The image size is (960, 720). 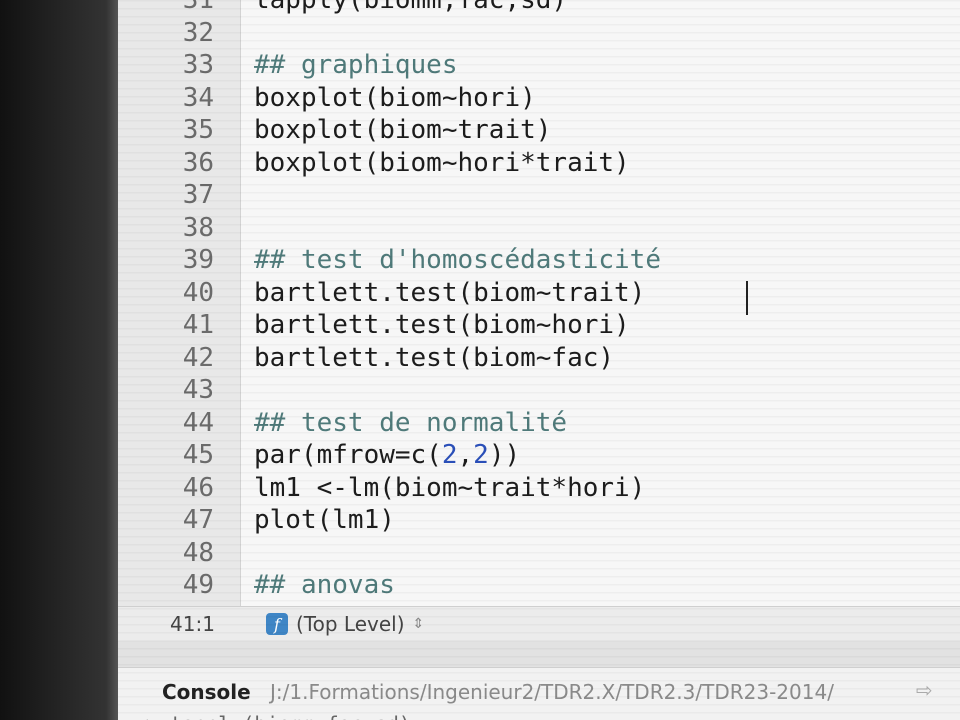 I want to click on code-token: boxplot(biom~hori), so click(x=395, y=97).